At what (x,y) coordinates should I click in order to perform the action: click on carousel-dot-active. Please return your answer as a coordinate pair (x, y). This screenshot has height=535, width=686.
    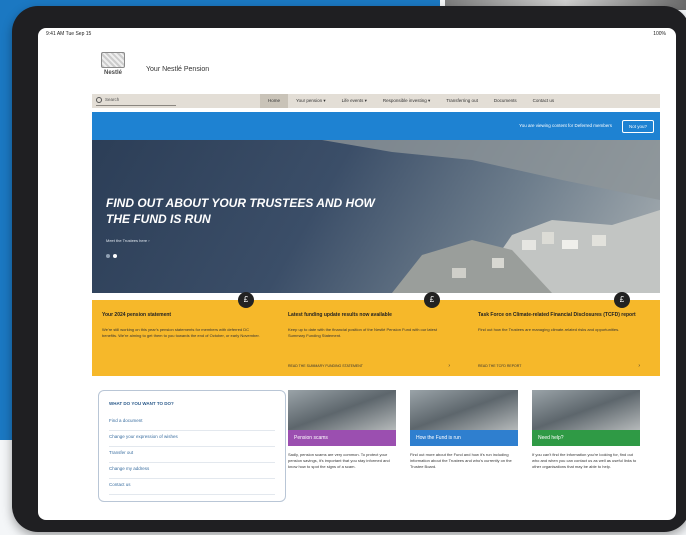
    Looking at the image, I should click on (115, 256).